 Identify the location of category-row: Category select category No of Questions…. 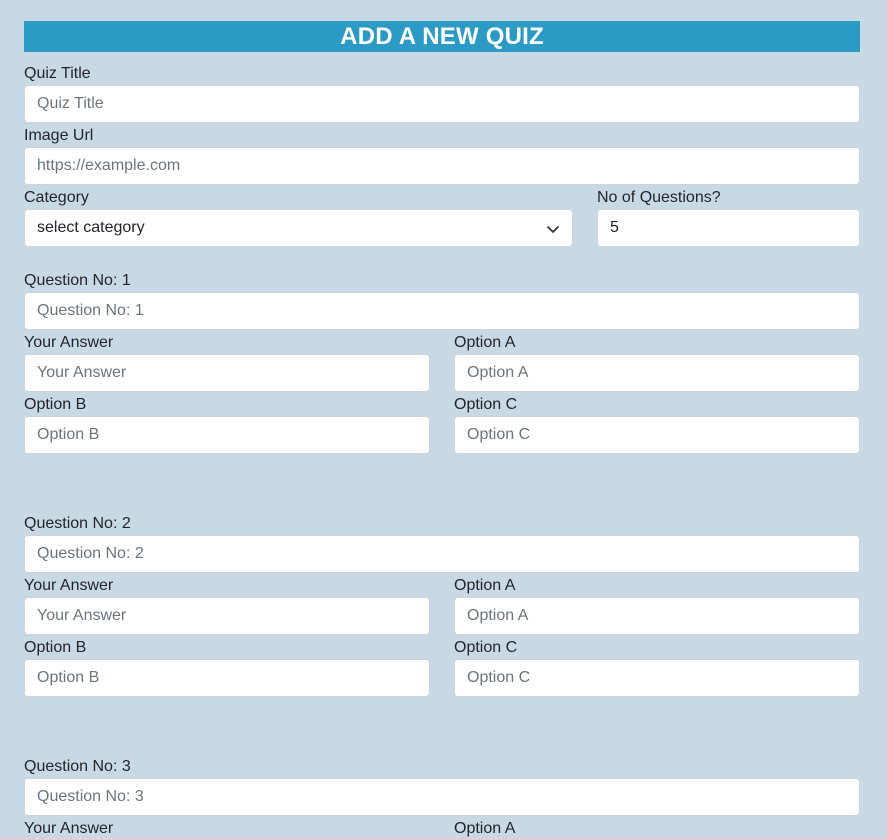
(442, 217).